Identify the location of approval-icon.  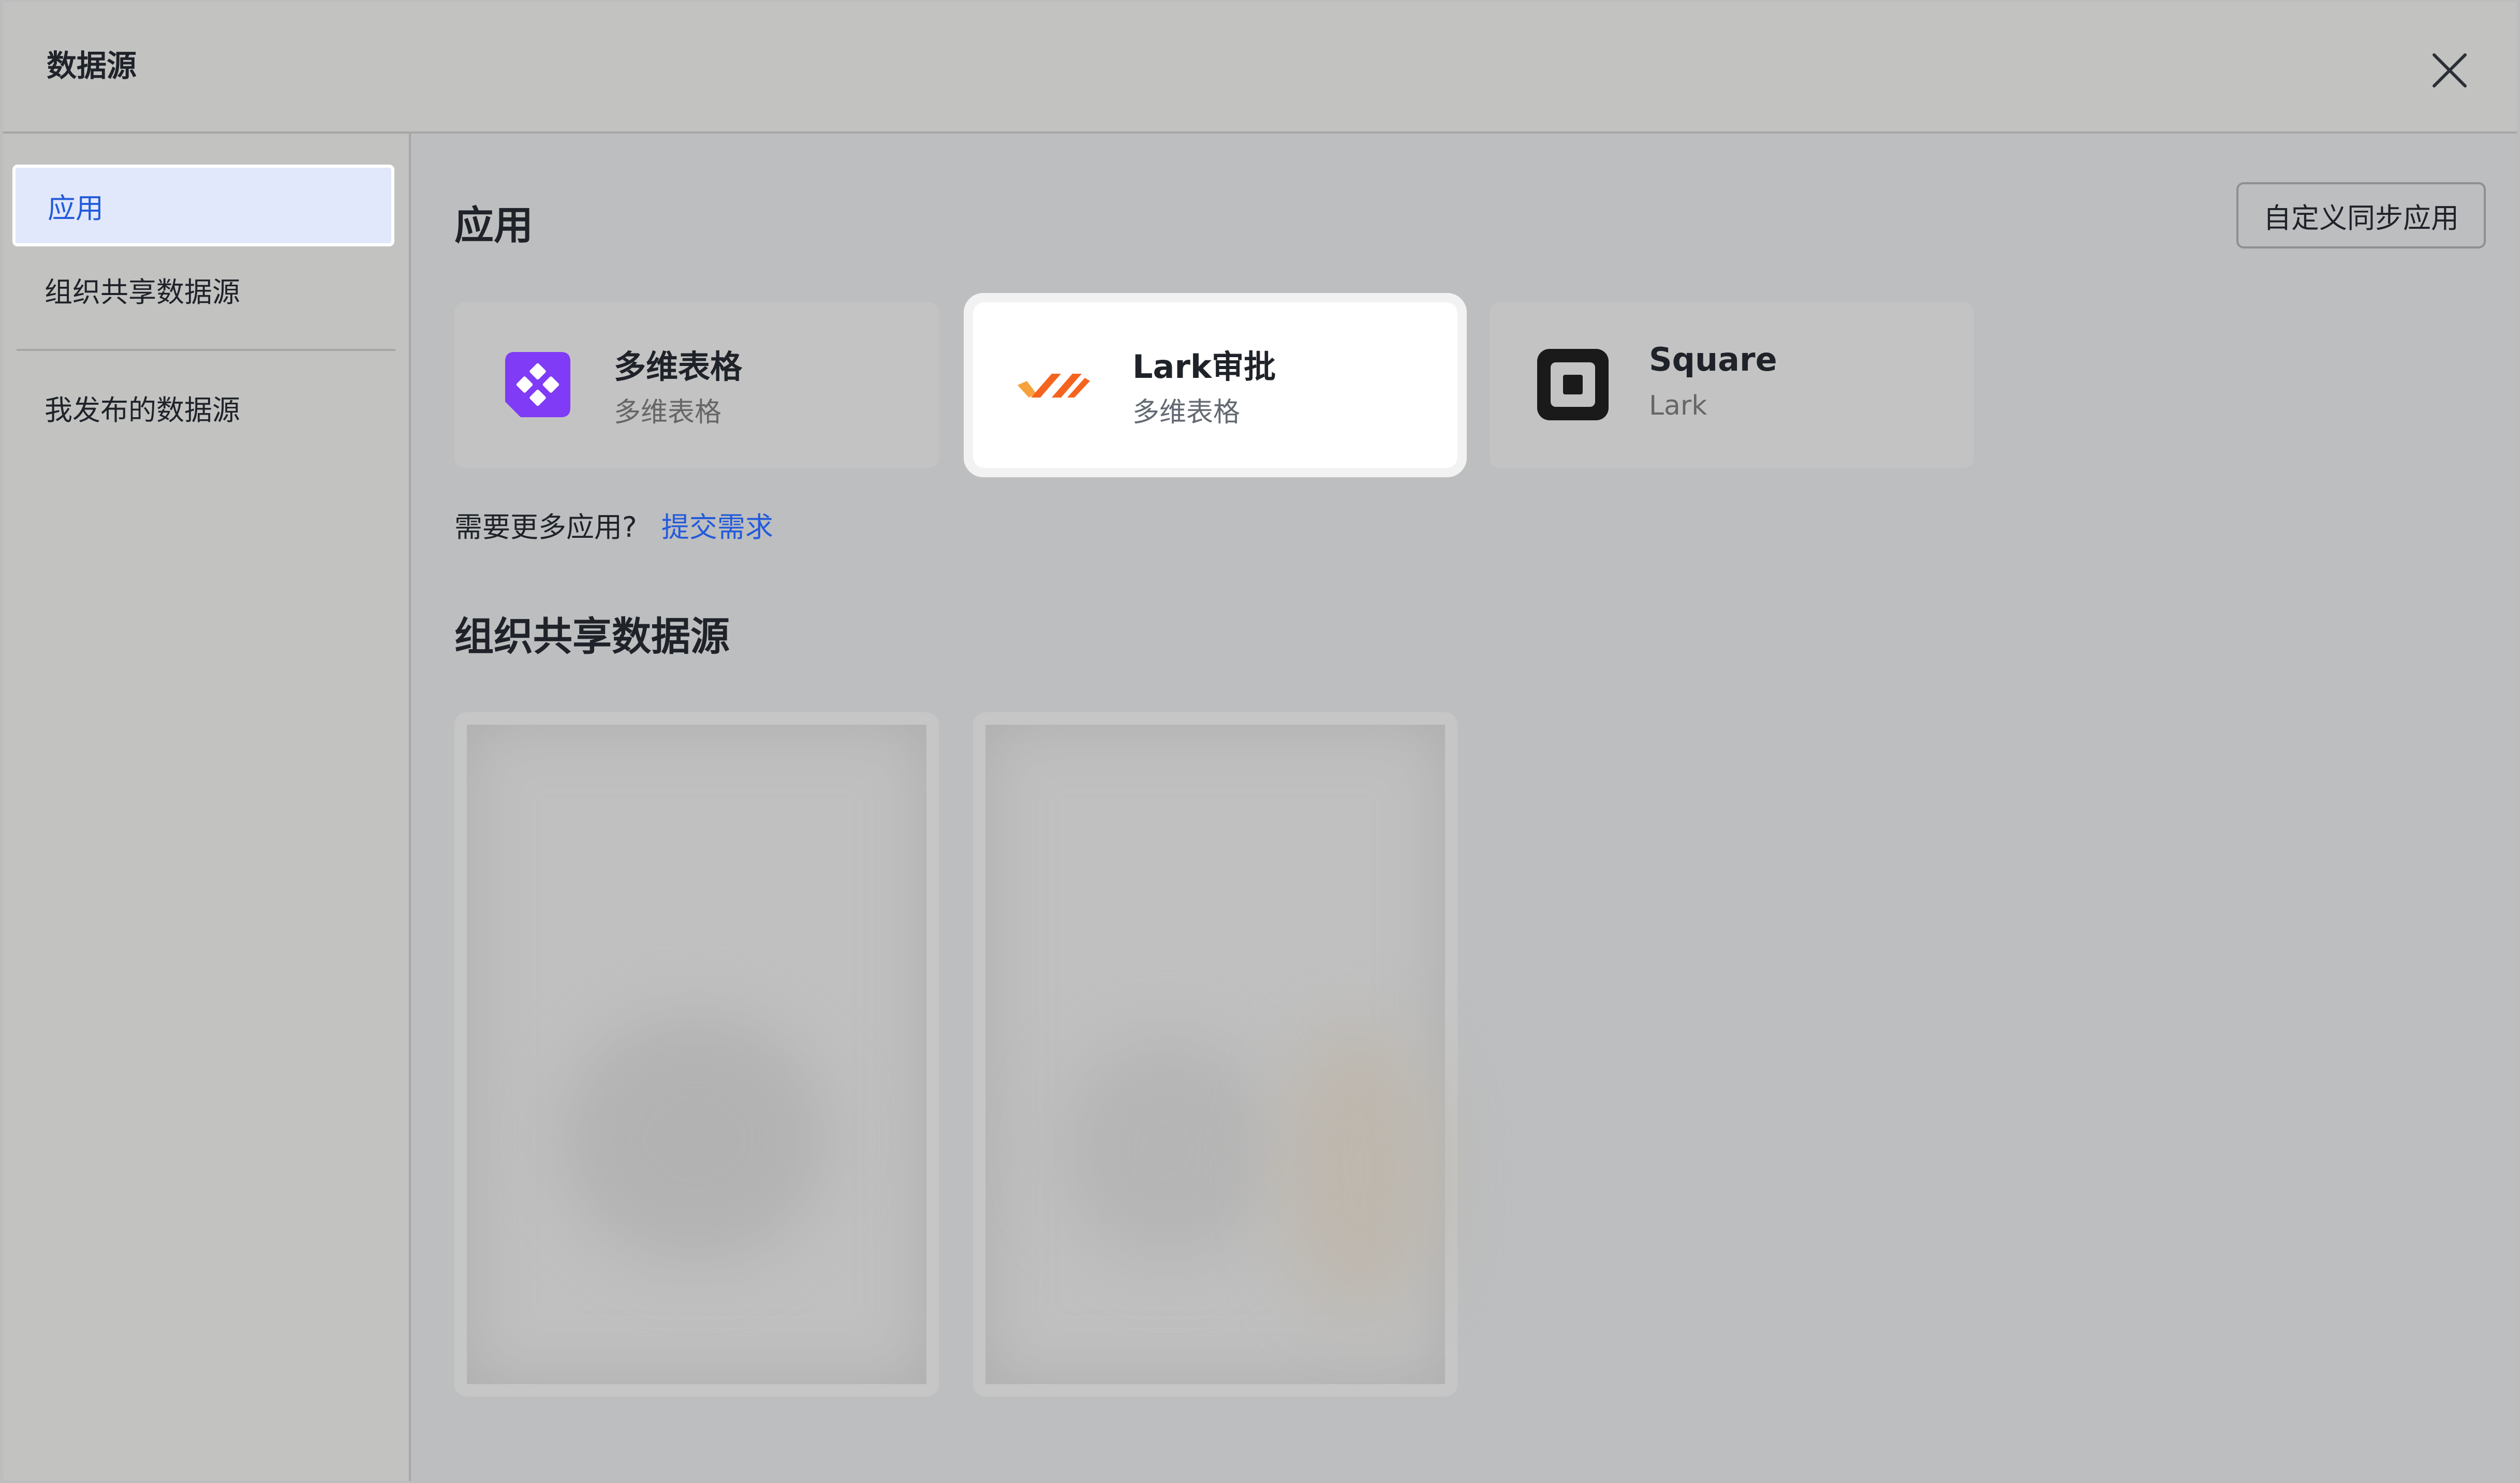
(1054, 386).